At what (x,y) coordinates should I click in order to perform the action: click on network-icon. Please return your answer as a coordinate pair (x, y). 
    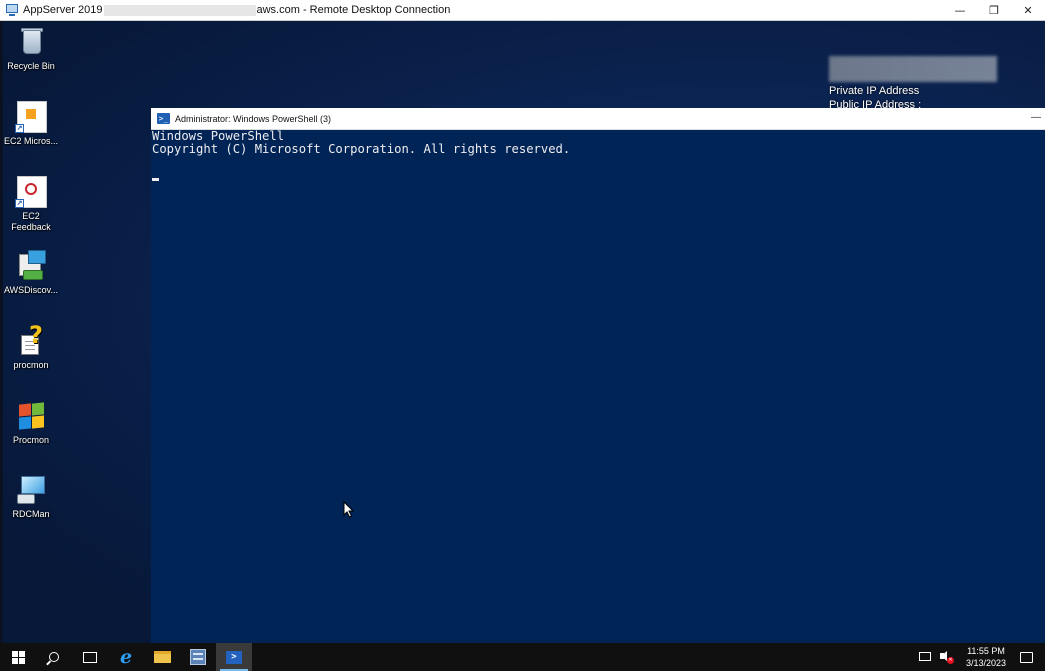
    Looking at the image, I should click on (925, 656).